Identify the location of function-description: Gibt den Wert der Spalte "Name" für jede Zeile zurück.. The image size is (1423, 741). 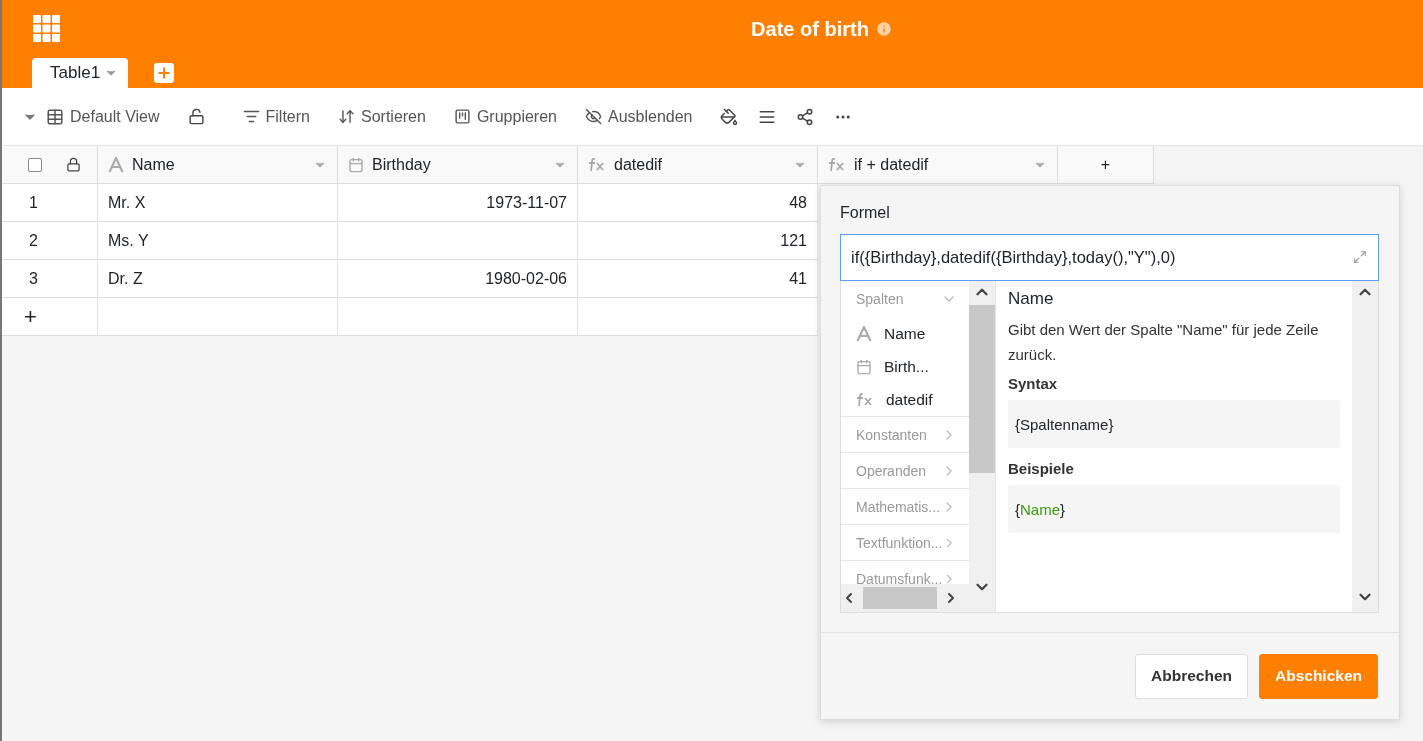
(1164, 342).